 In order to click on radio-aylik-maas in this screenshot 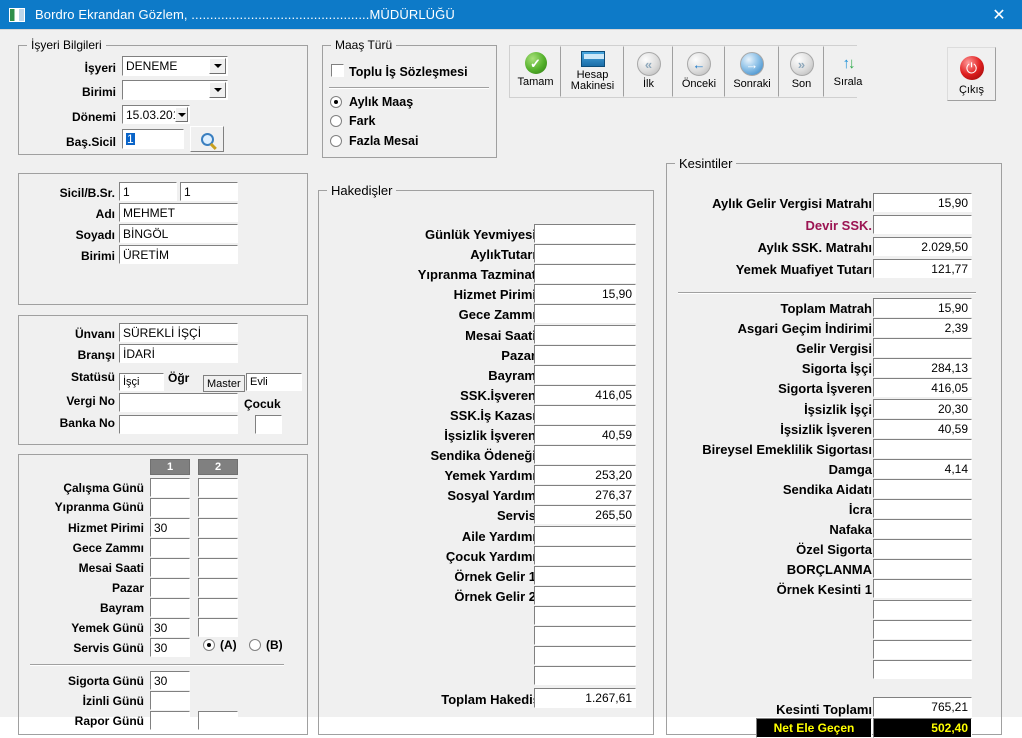, I will do `click(336, 102)`.